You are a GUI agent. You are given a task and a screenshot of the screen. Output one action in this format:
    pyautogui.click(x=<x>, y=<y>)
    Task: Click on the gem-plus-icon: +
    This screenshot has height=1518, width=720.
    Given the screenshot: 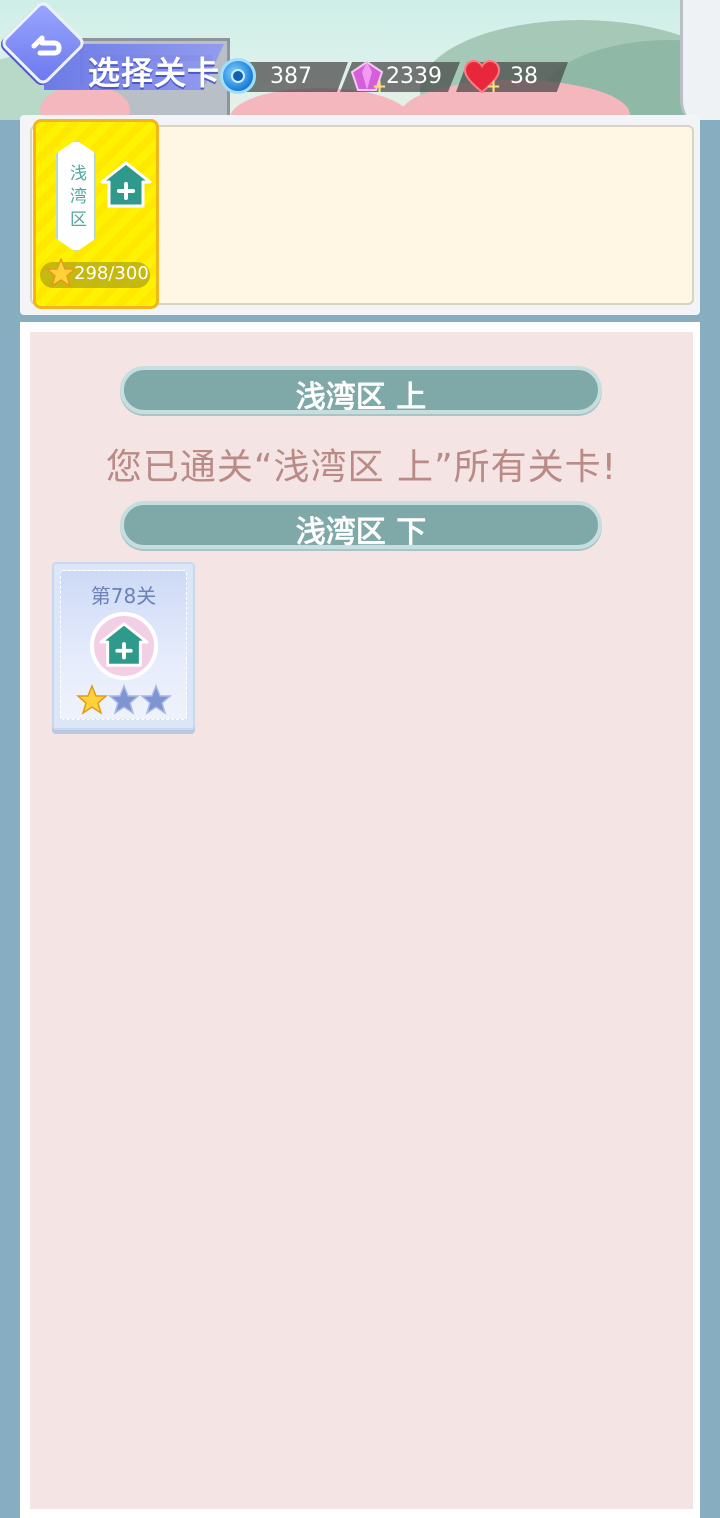 What is the action you would take?
    pyautogui.click(x=379, y=86)
    